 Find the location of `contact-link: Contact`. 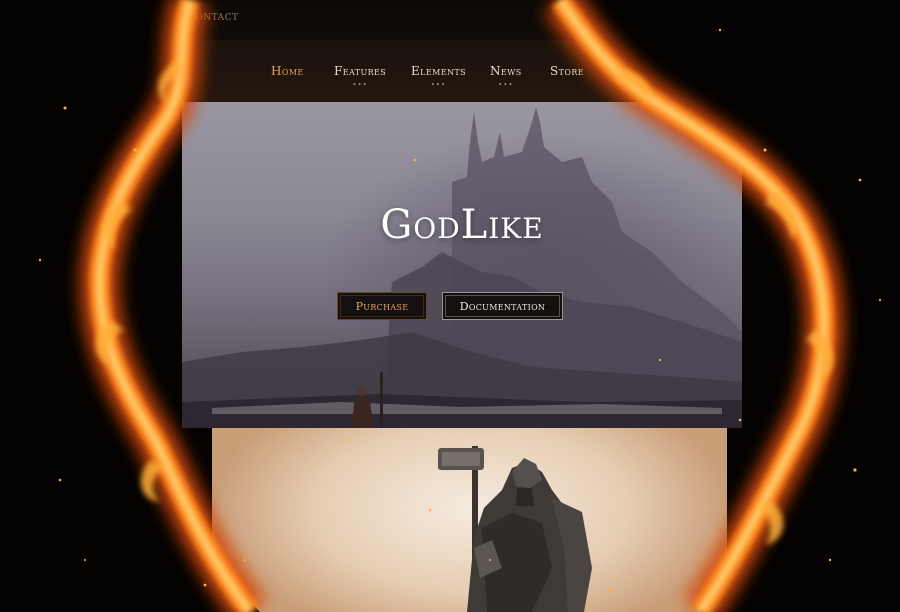

contact-link: Contact is located at coordinates (213, 18).